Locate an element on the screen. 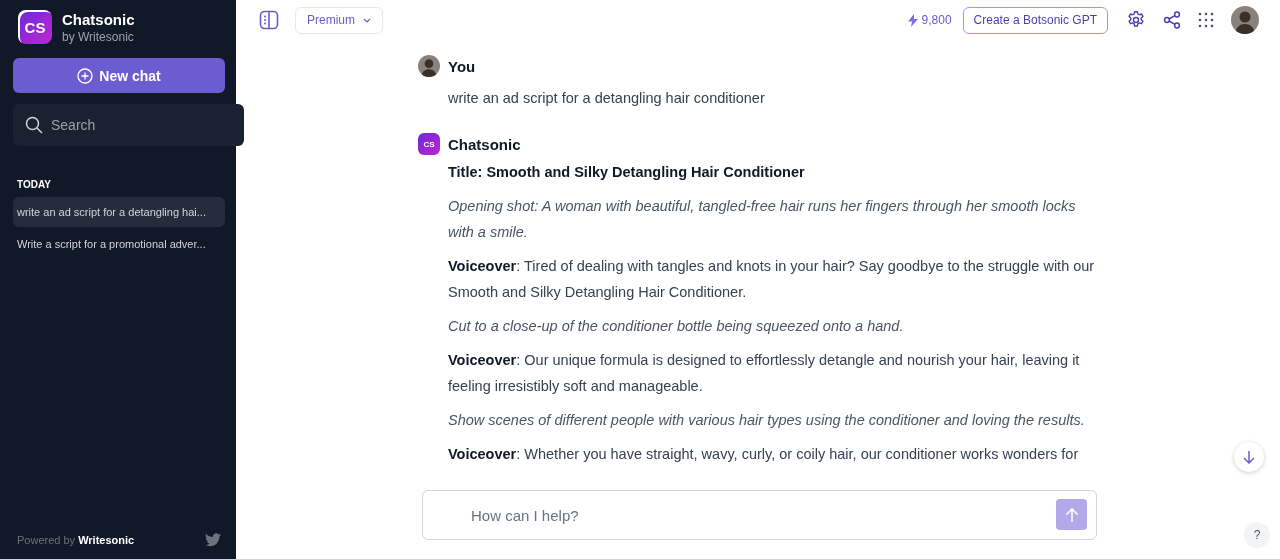 Image resolution: width=1280 pixels, height=559 pixels. powered-by-text: Powered by Writesonic is located at coordinates (76, 540).